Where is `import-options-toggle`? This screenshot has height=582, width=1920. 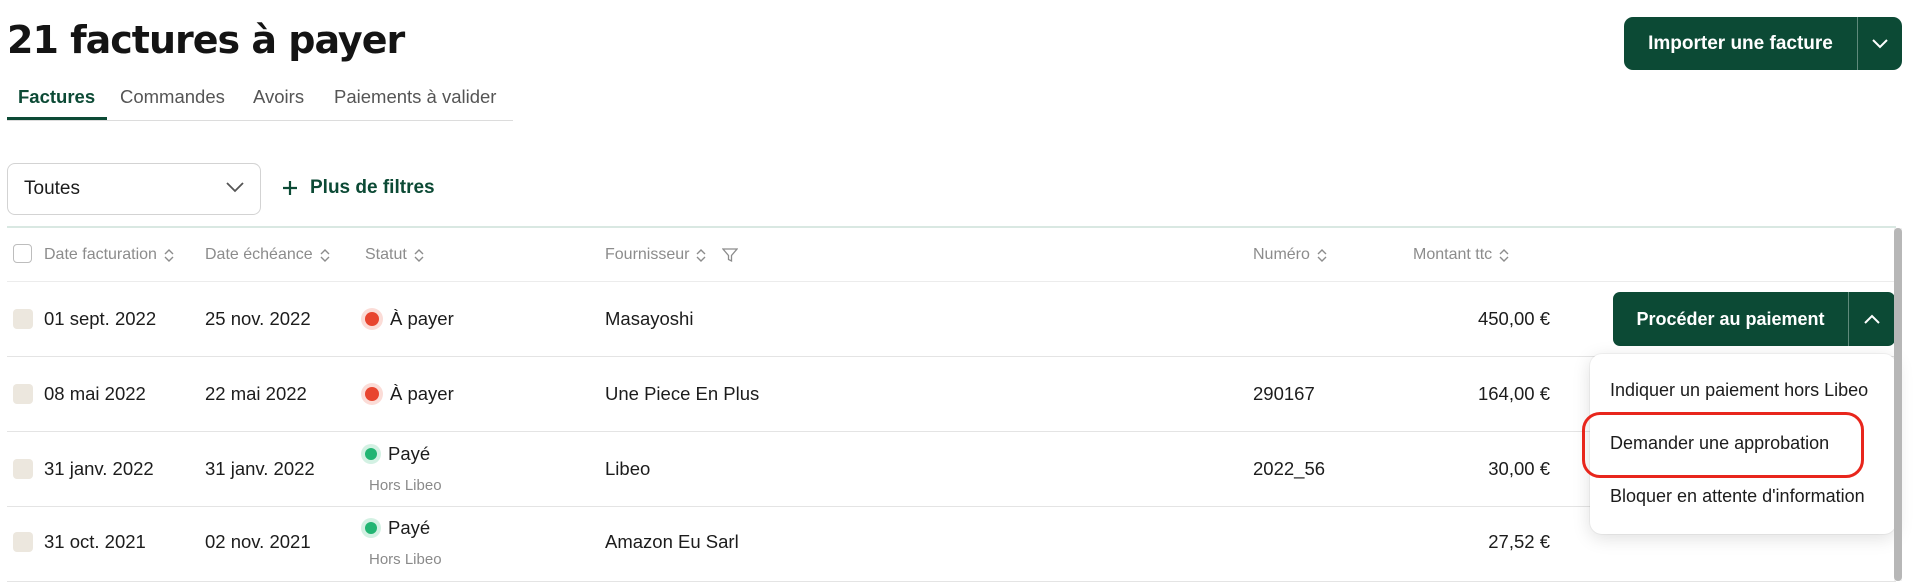
import-options-toggle is located at coordinates (1880, 43).